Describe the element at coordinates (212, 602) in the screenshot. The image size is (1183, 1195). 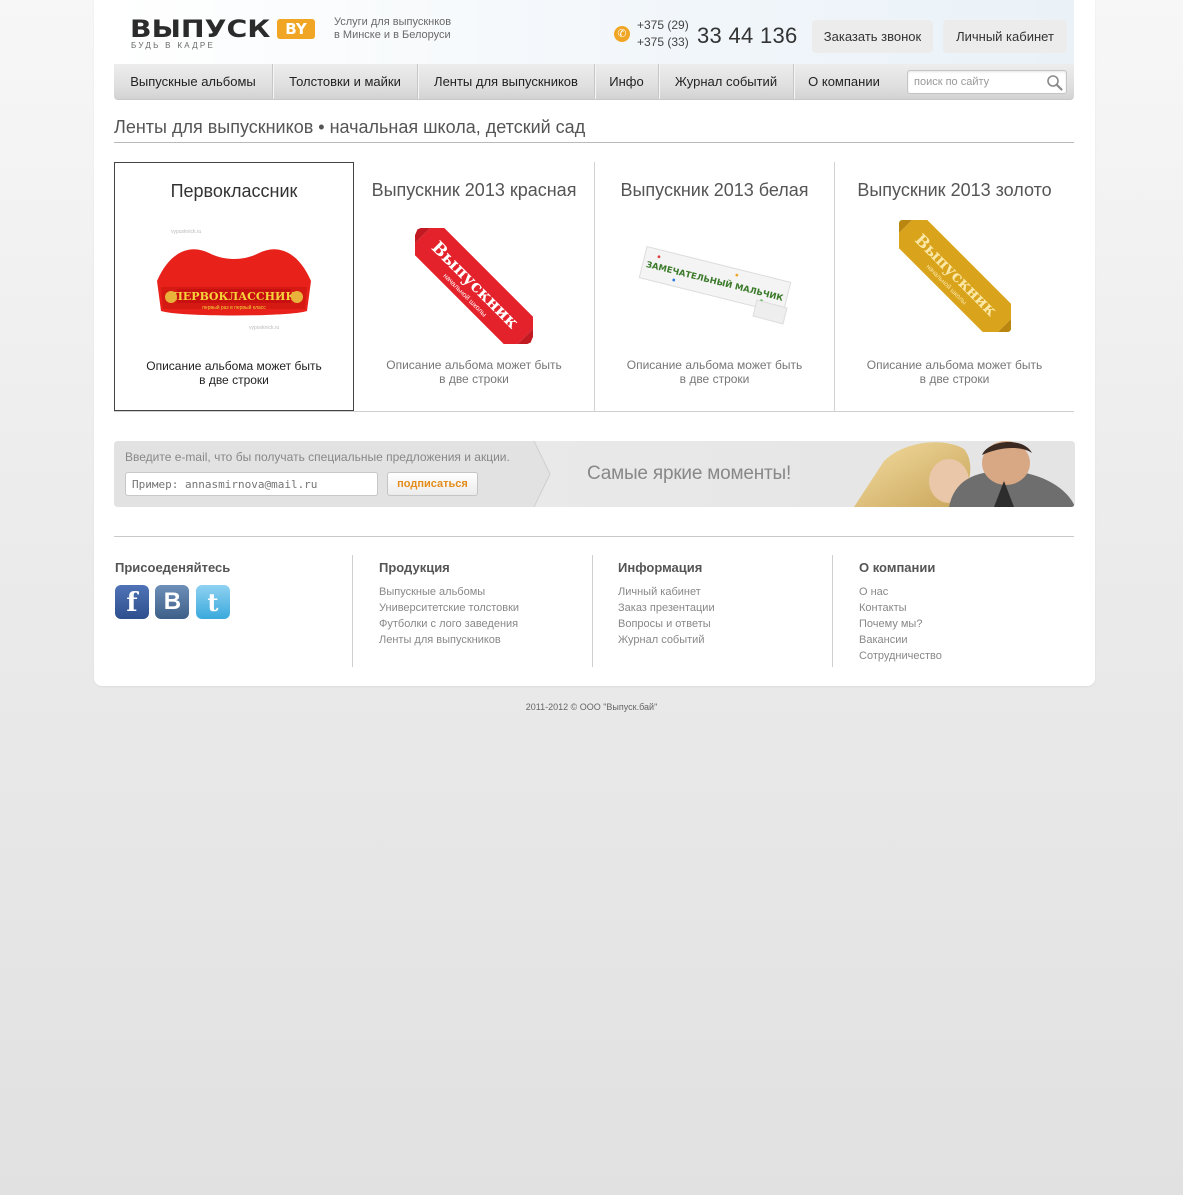
I see `twitter-icon: t` at that location.